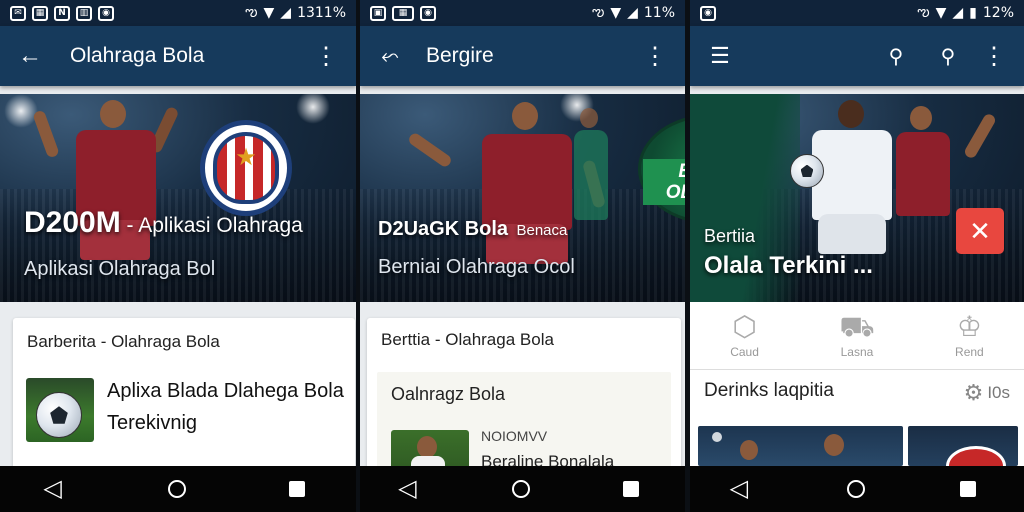 Image resolution: width=1024 pixels, height=512 pixels. Describe the element at coordinates (857, 56) in the screenshot. I see `app-bar: ☰ ⚲ ⚲ ⋮` at that location.